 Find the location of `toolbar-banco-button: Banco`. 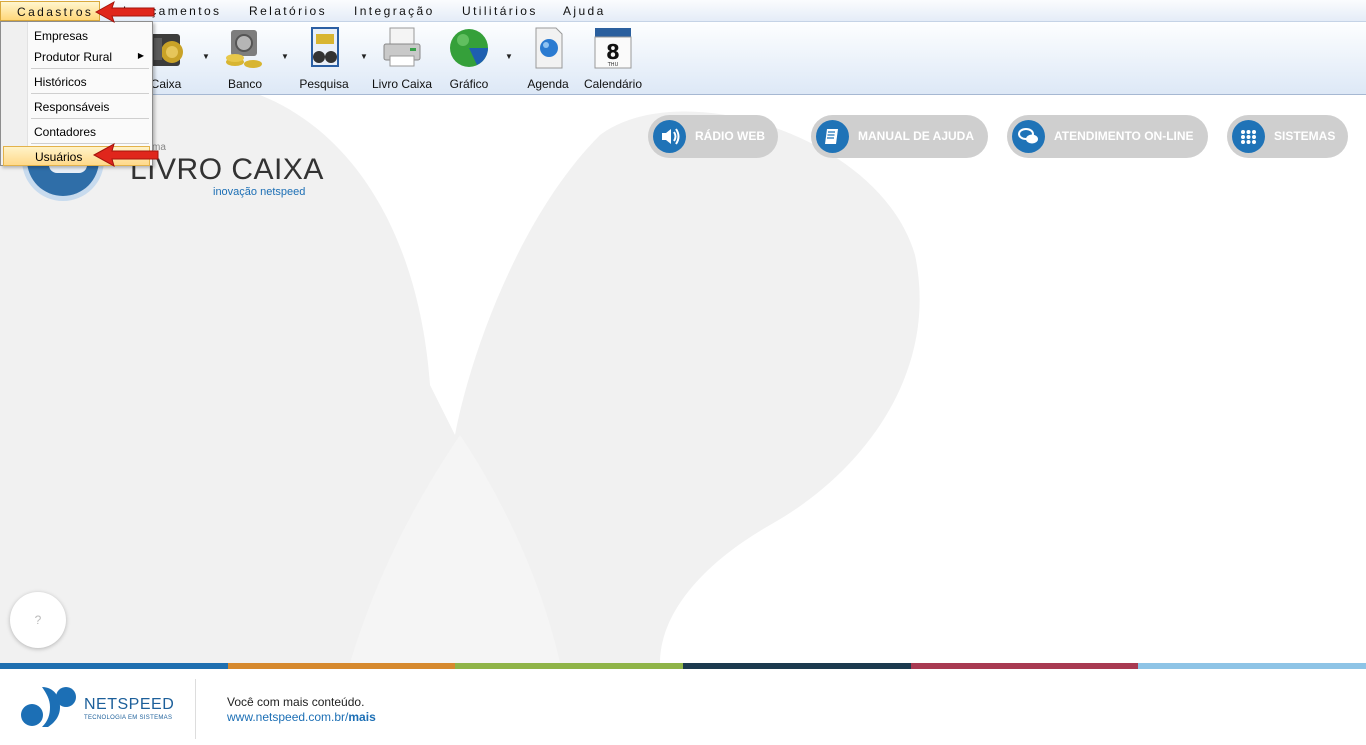

toolbar-banco-button: Banco is located at coordinates (245, 58).